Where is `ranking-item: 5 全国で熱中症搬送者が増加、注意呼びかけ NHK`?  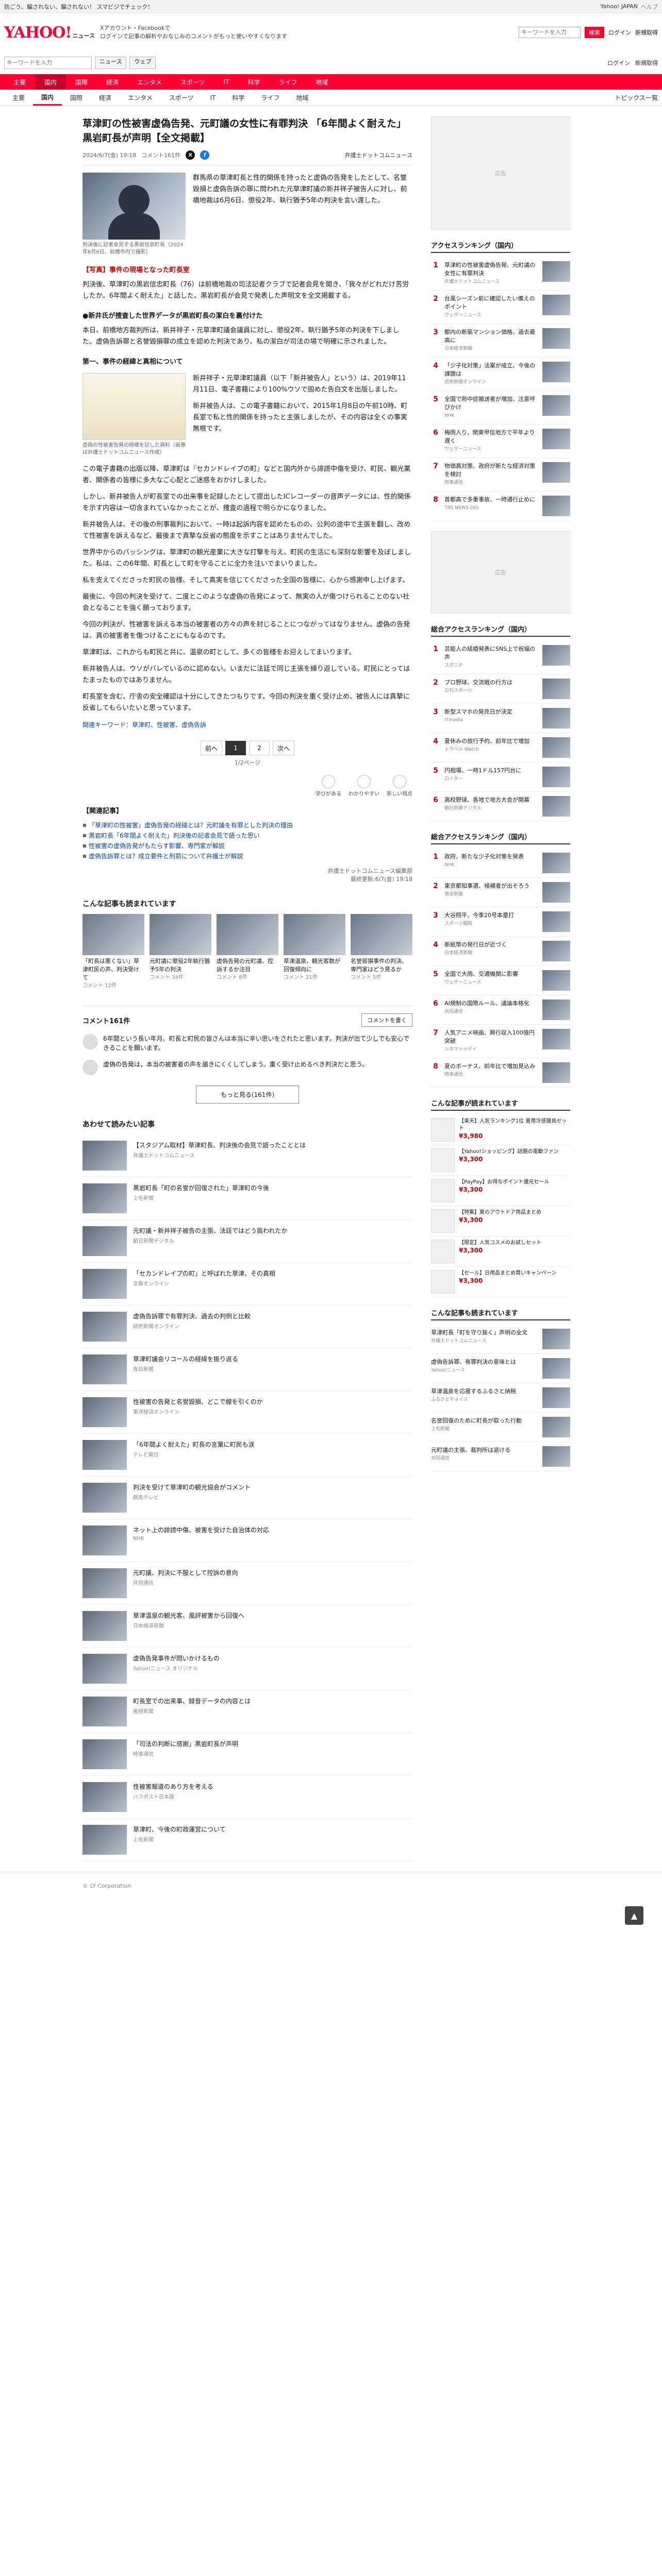
ranking-item: 5 全国で熱中症搬送者が増加、注意呼びかけ NHK is located at coordinates (500, 408).